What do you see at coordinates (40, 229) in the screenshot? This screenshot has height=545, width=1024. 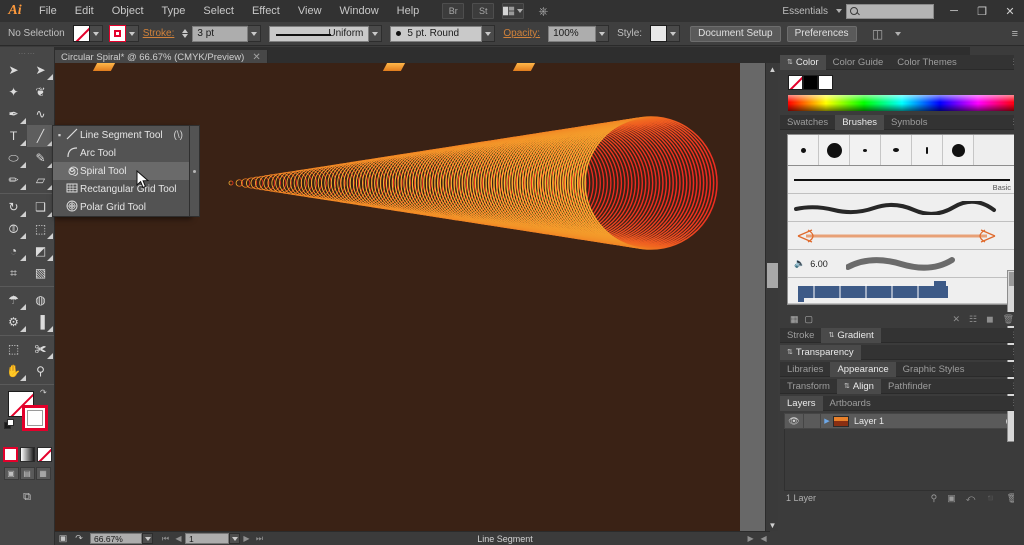 I see `free-transform-tool: ⬚` at bounding box center [40, 229].